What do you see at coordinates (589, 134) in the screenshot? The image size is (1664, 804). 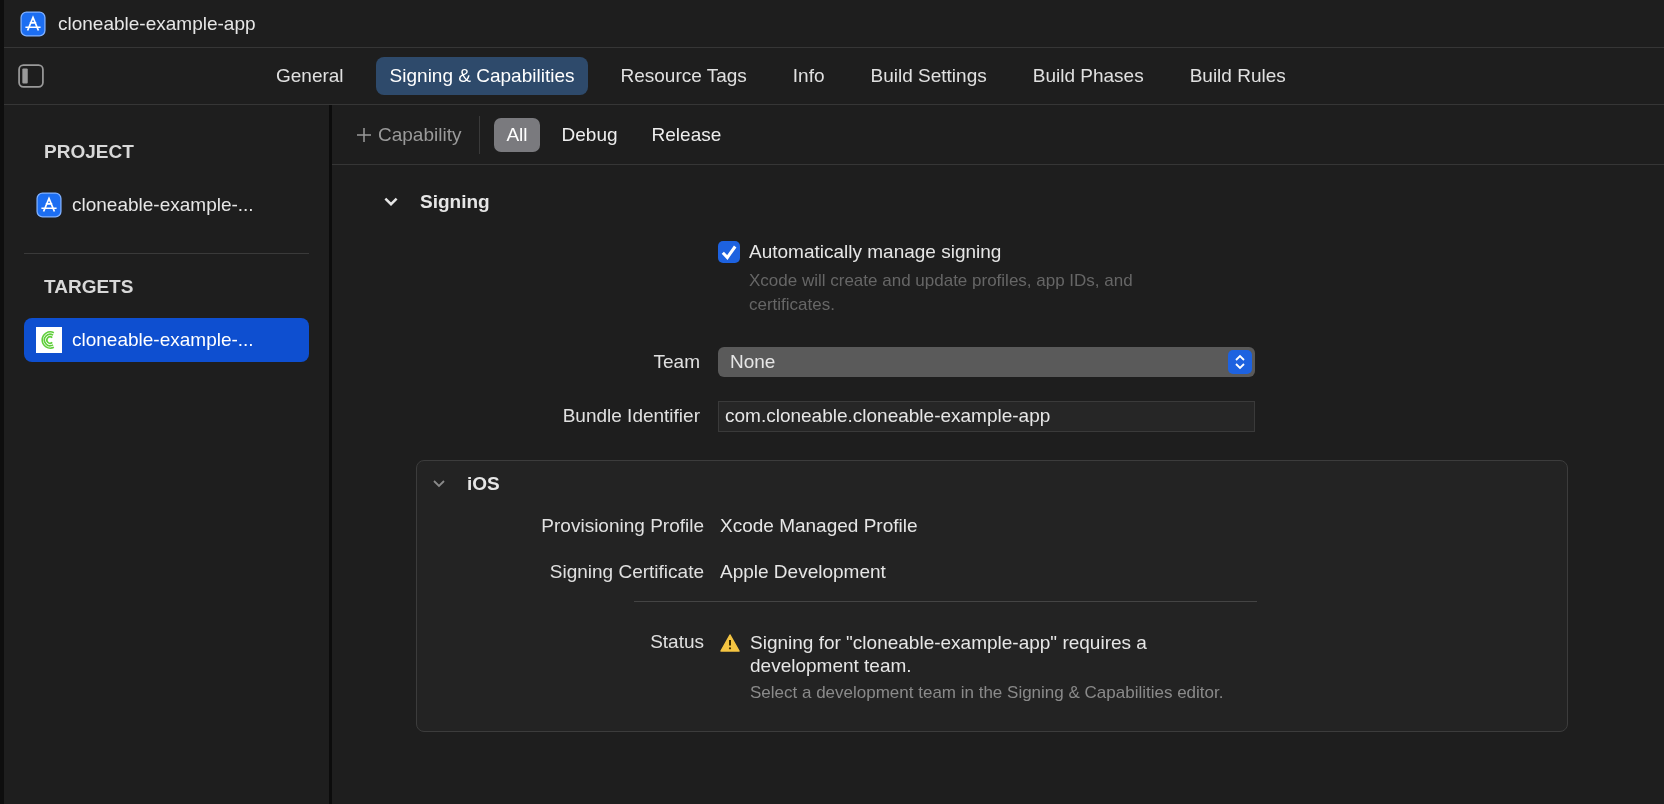 I see `filter-button: Debug` at bounding box center [589, 134].